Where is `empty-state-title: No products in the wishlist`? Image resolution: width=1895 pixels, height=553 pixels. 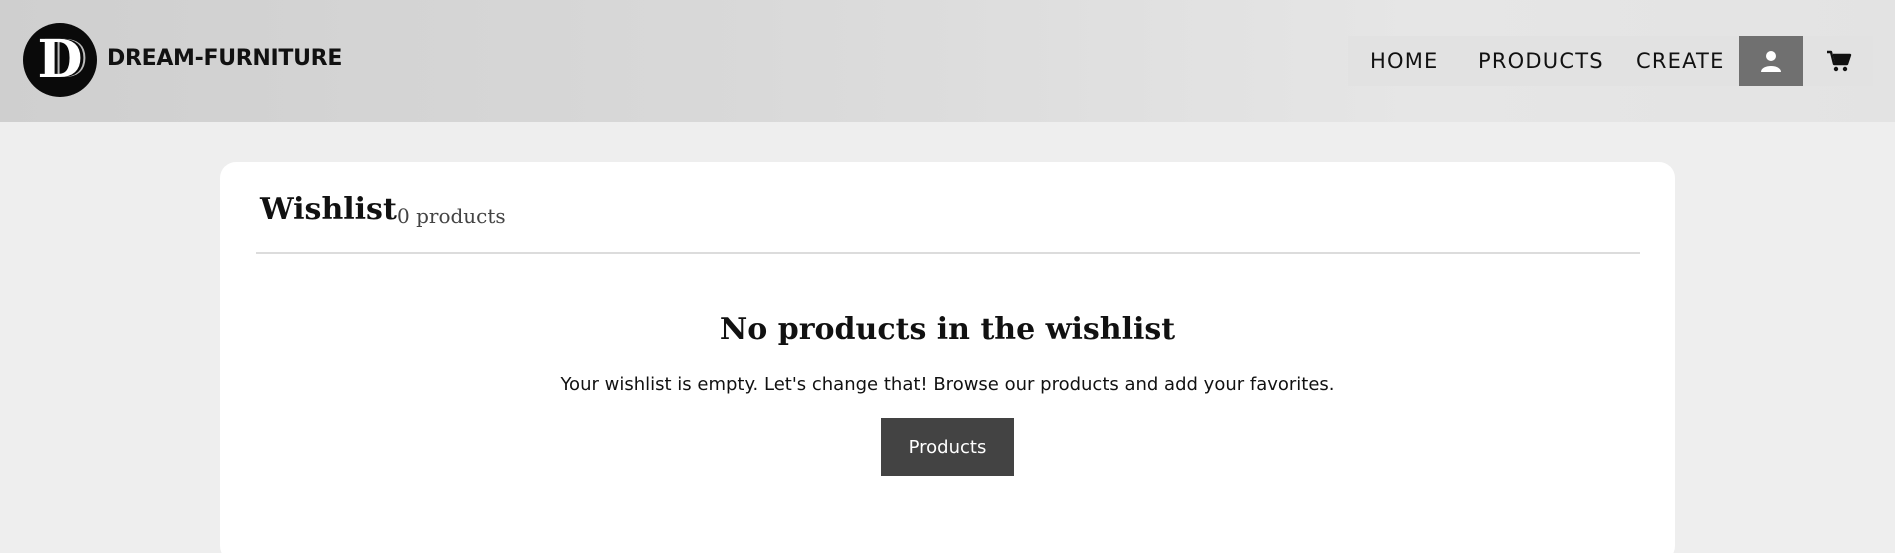 empty-state-title: No products in the wishlist is located at coordinates (947, 329).